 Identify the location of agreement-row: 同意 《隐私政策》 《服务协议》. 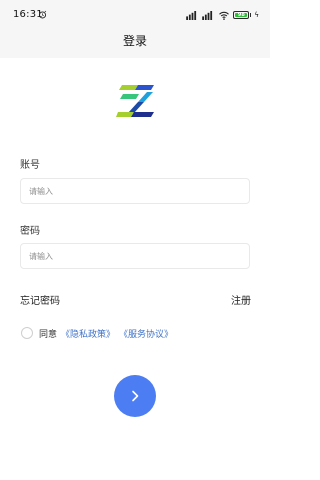
(97, 333).